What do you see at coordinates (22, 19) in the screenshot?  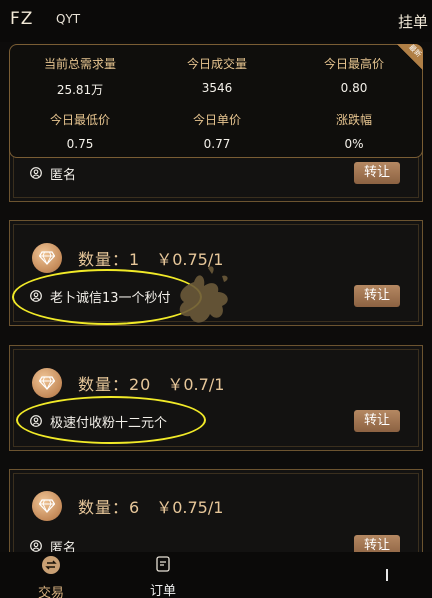 I see `brand-logo: FZ` at bounding box center [22, 19].